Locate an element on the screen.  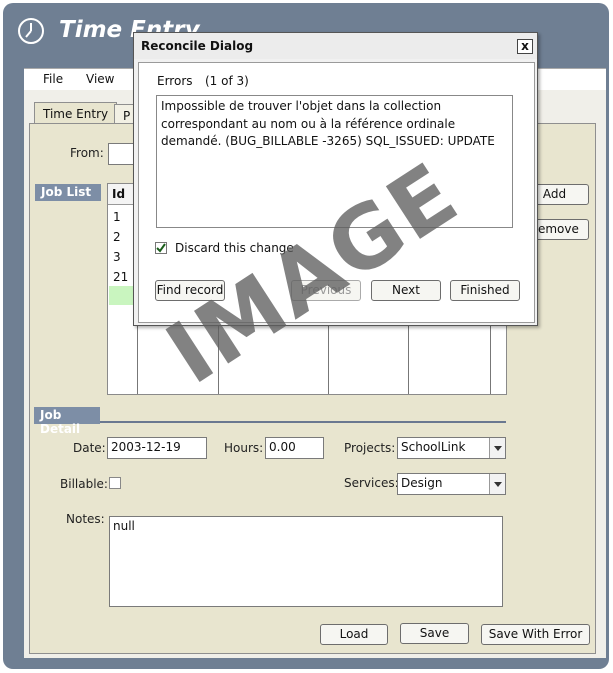
menu-file: File is located at coordinates (53, 79).